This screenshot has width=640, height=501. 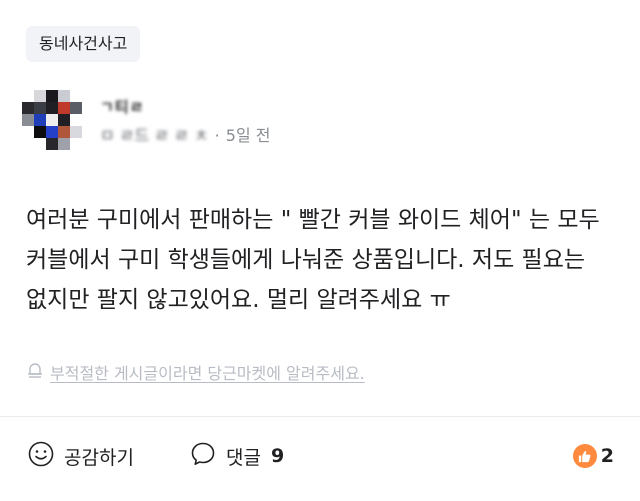 I want to click on author-row: ㄱ티ㄹ ㅁ ㄹ드 ㄹ ㄹ ㅊ · 5일 전, so click(x=322, y=125).